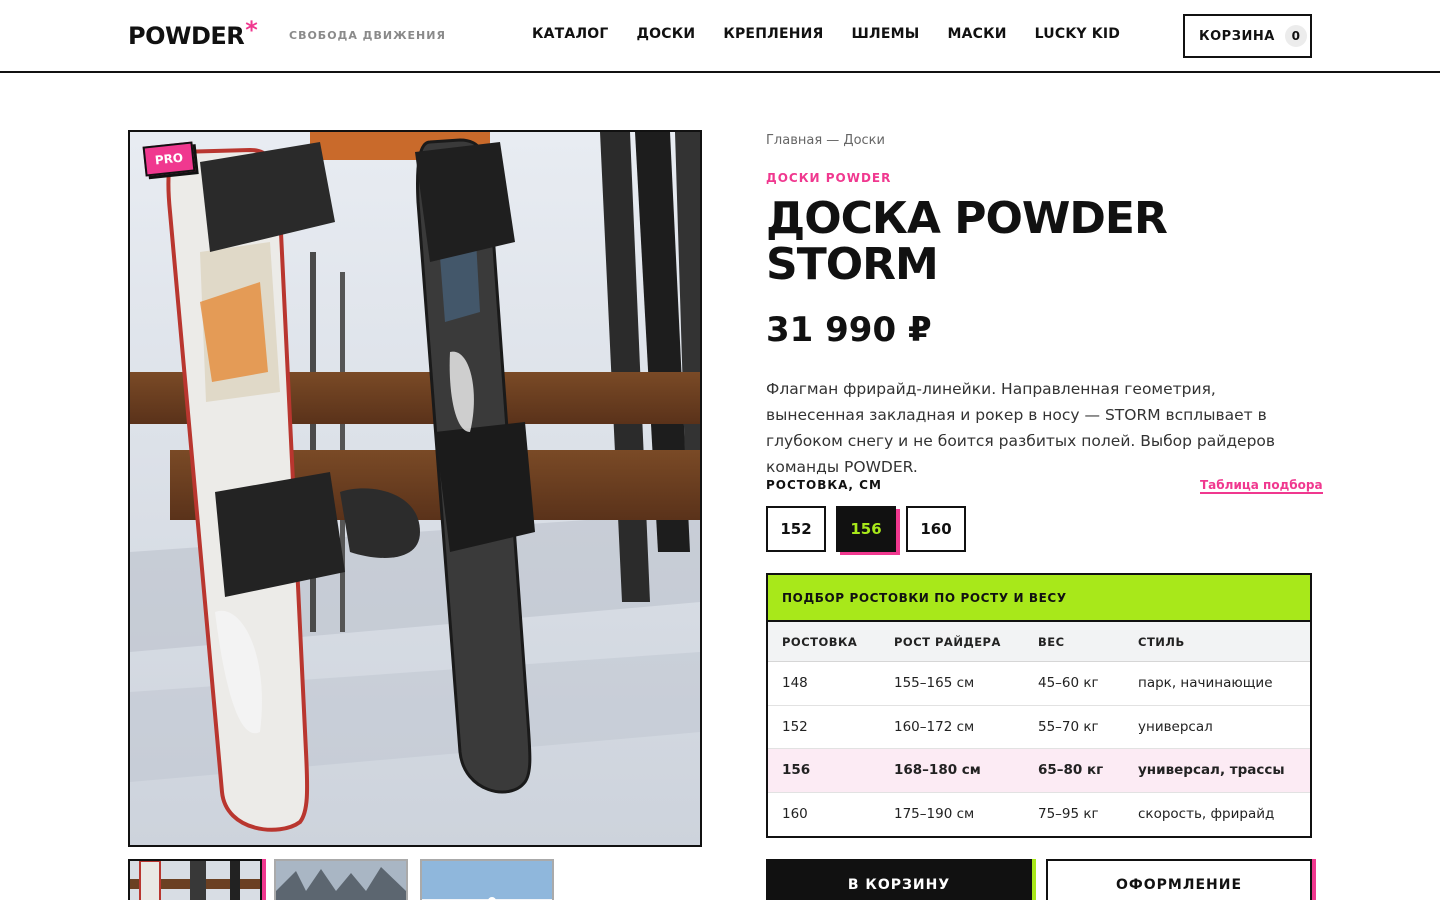 This screenshot has height=900, width=1440. What do you see at coordinates (1077, 34) in the screenshot?
I see `nav-lucky-kid: LUCKY KID` at bounding box center [1077, 34].